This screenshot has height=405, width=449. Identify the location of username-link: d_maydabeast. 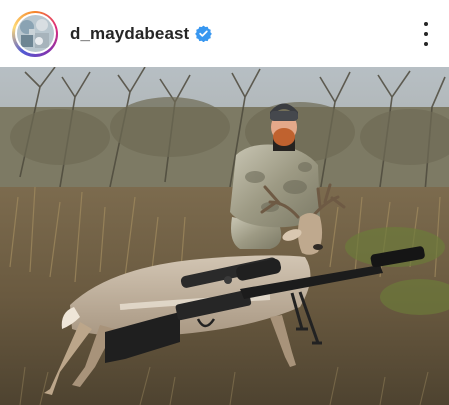
(141, 34).